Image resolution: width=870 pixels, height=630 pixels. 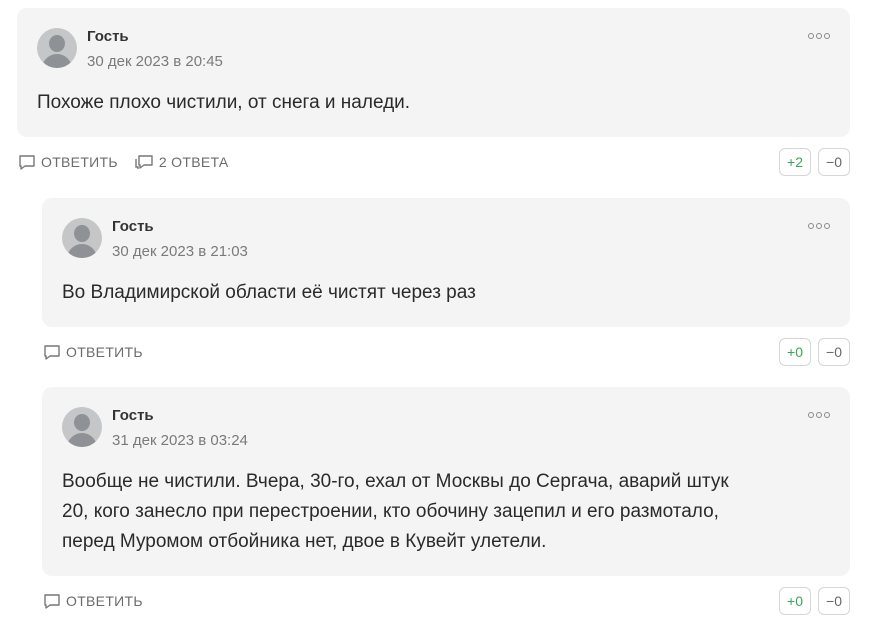 What do you see at coordinates (193, 162) in the screenshot?
I see `replies-count-label: 2 ОТВЕТА` at bounding box center [193, 162].